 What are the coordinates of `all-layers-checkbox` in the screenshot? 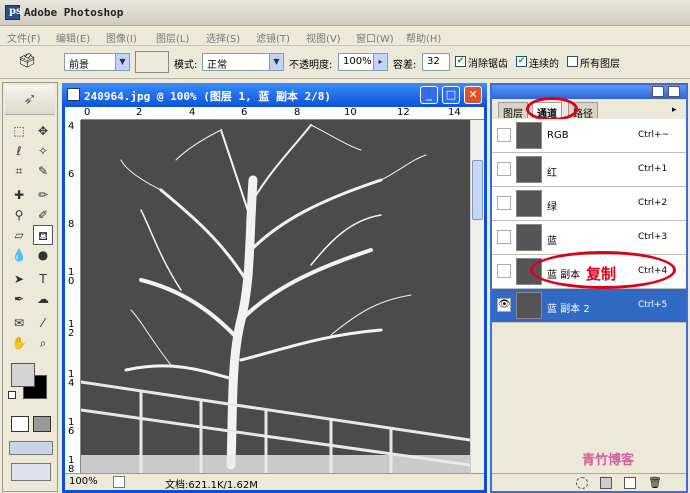 It's located at (572, 61).